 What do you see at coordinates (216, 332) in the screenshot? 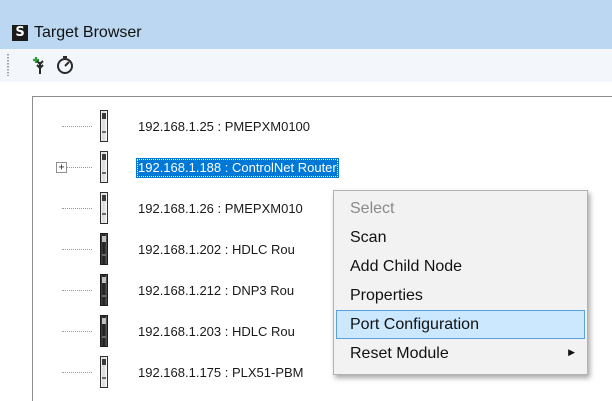
I see `tree-node-label: 192.168.1.203 : HDLC Rou` at bounding box center [216, 332].